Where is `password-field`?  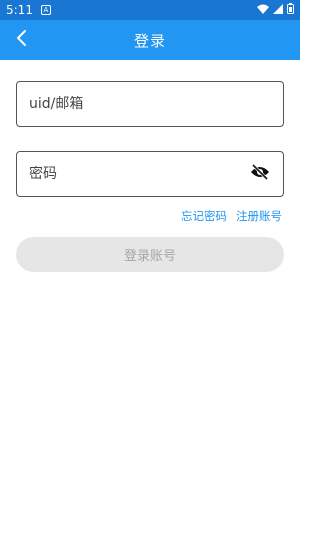
password-field is located at coordinates (150, 174).